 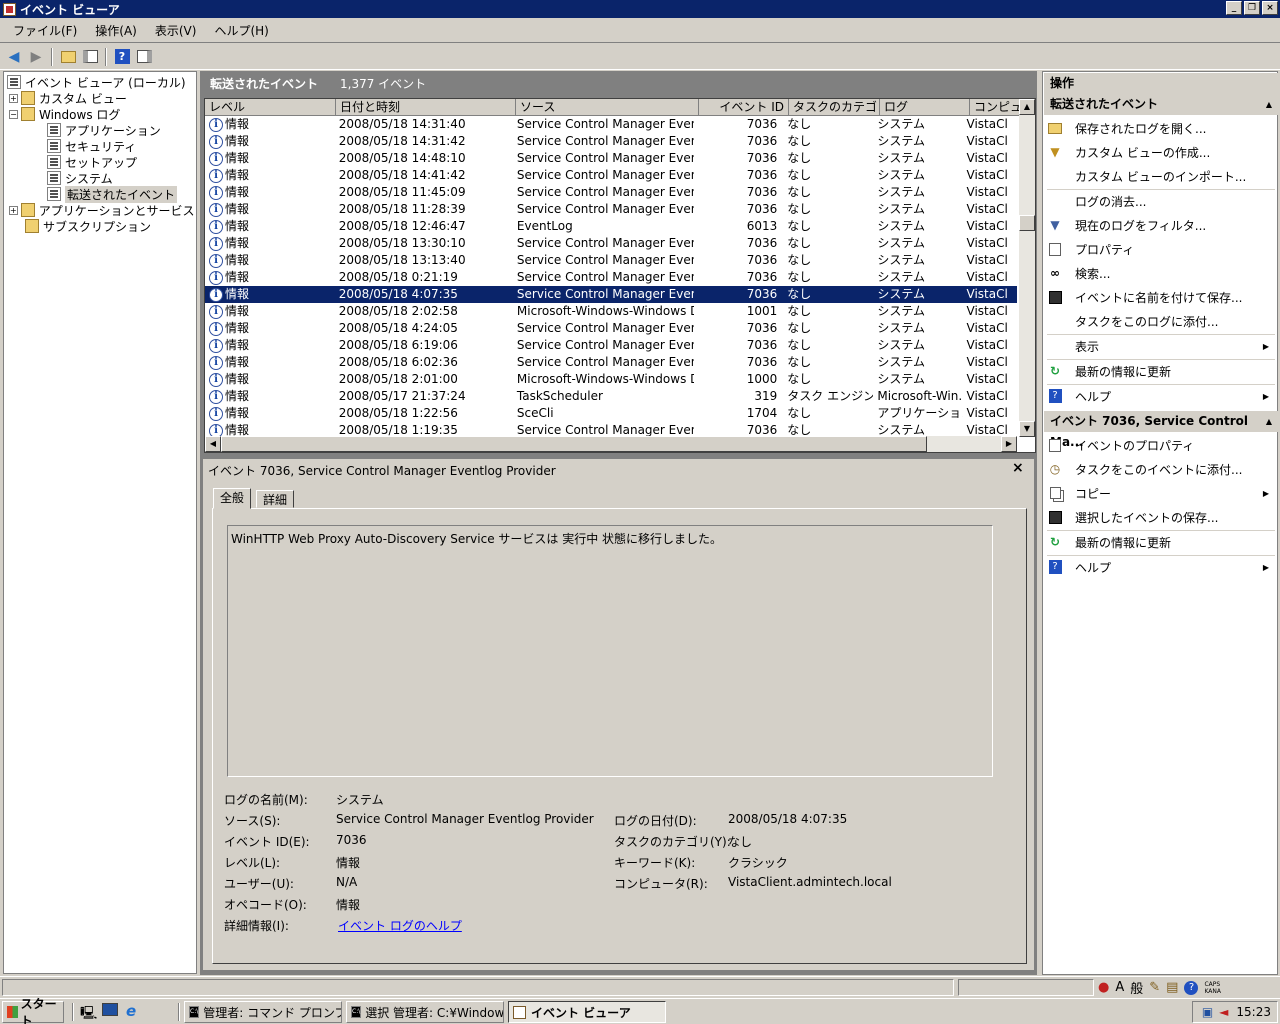 I want to click on ime-icon: ●, so click(x=1103, y=987).